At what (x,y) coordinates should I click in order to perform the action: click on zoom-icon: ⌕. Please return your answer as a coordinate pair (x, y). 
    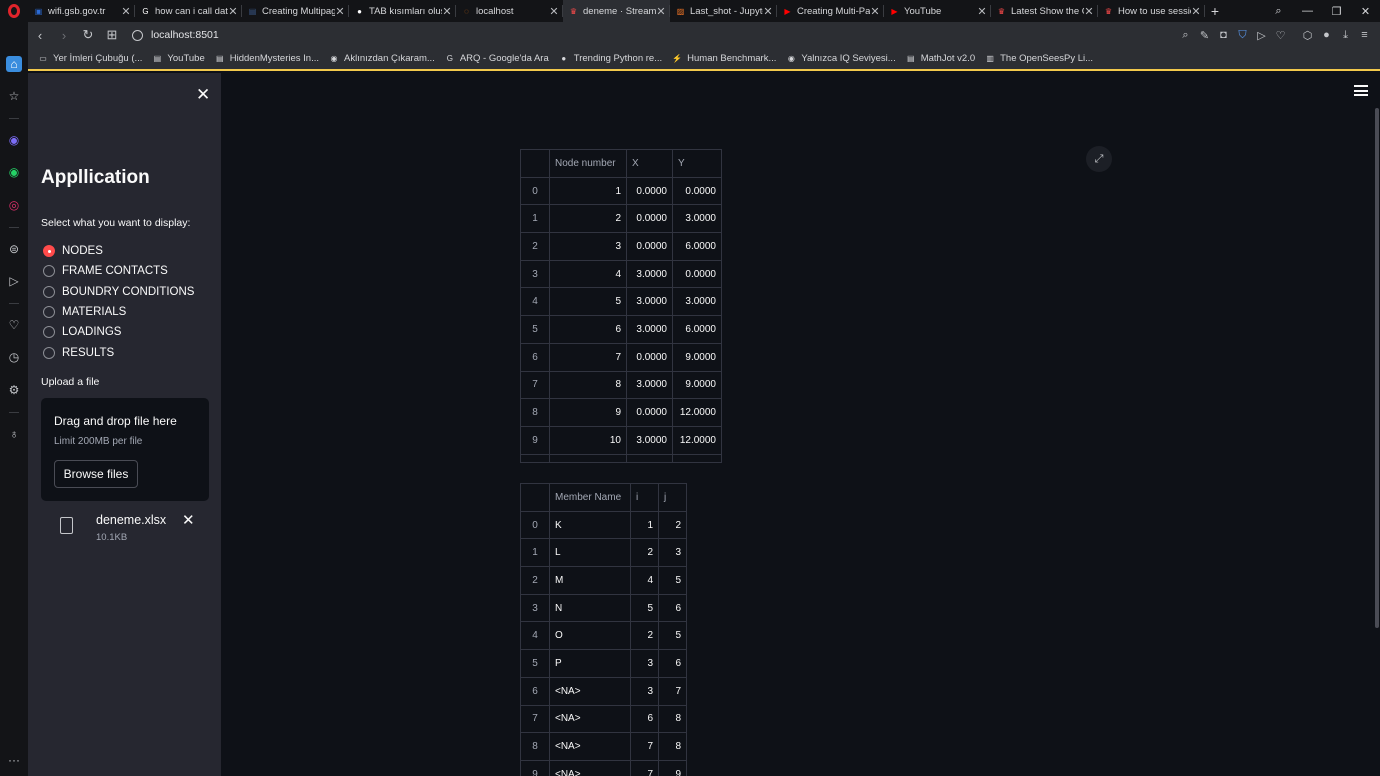
    Looking at the image, I should click on (1185, 35).